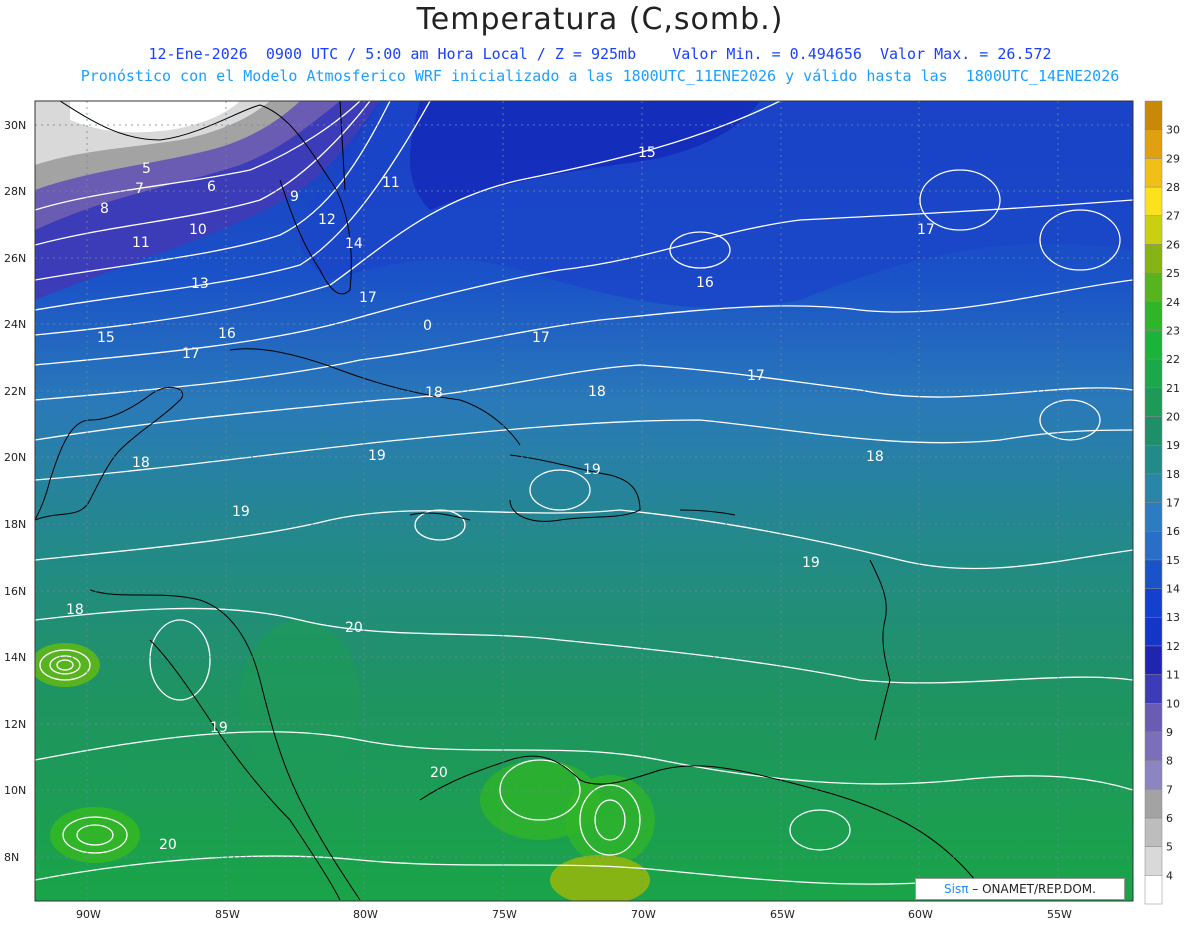 This screenshot has height=927, width=1200. I want to click on lat-tick-label: 22N, so click(15, 391).